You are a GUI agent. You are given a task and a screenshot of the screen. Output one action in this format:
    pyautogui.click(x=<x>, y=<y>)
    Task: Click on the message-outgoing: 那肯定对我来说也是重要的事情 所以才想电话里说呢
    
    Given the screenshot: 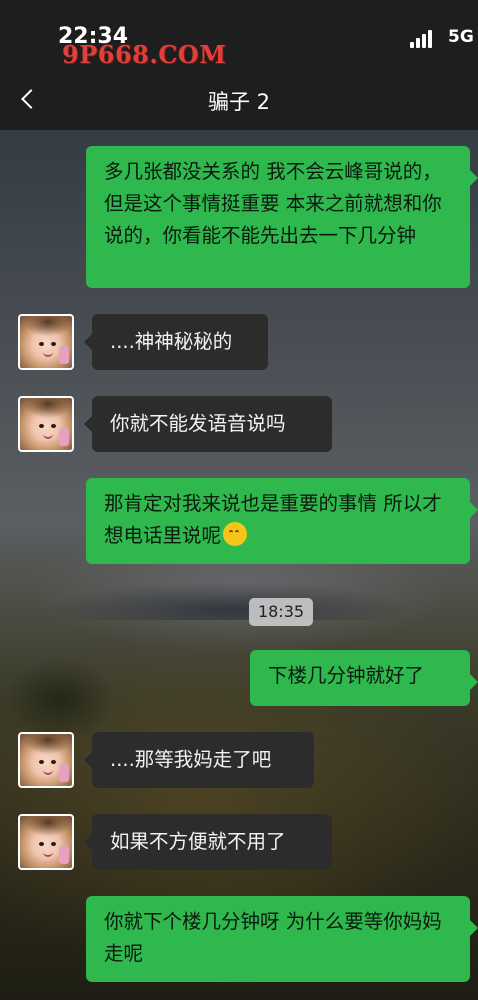 What is the action you would take?
    pyautogui.click(x=282, y=521)
    